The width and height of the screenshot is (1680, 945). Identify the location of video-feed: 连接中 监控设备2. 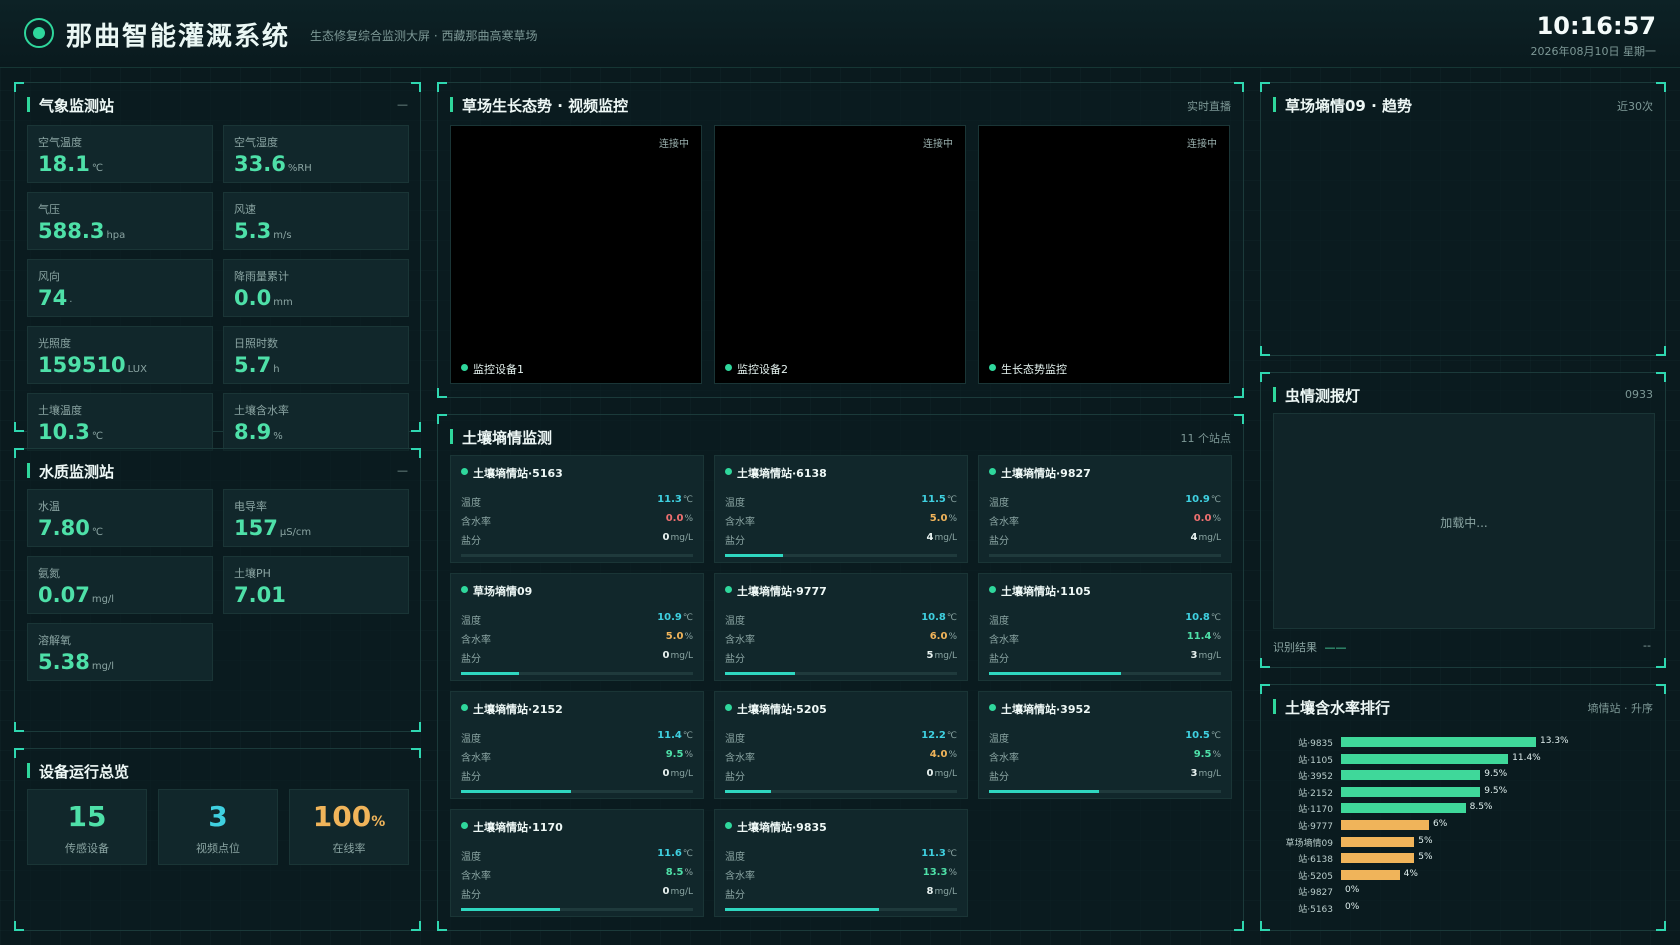
(840, 254).